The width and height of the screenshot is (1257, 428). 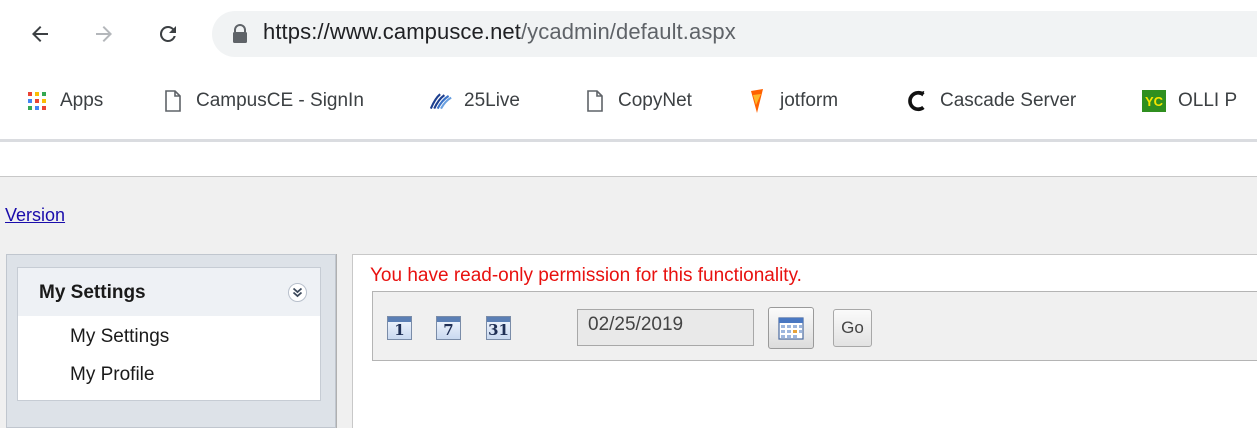 I want to click on date-toolbar: 1 7 31 02/25/2019 Go, so click(x=814, y=326).